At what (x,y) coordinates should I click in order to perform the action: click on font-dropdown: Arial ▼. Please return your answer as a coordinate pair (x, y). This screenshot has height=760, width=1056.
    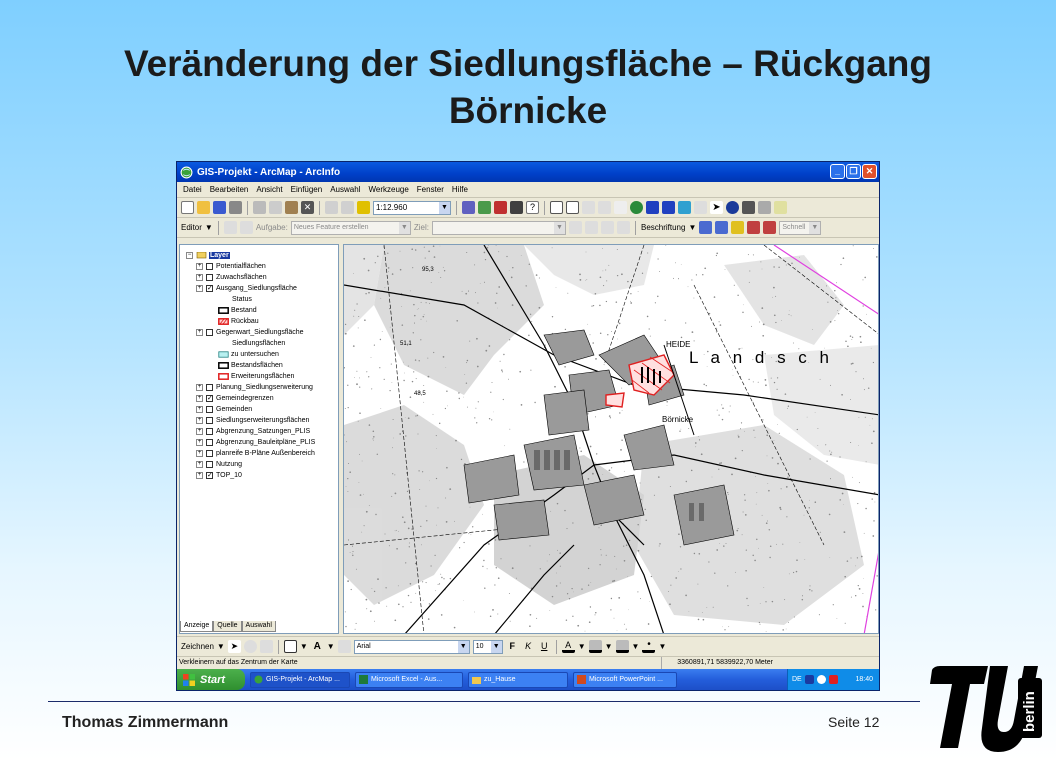
    Looking at the image, I should click on (411, 646).